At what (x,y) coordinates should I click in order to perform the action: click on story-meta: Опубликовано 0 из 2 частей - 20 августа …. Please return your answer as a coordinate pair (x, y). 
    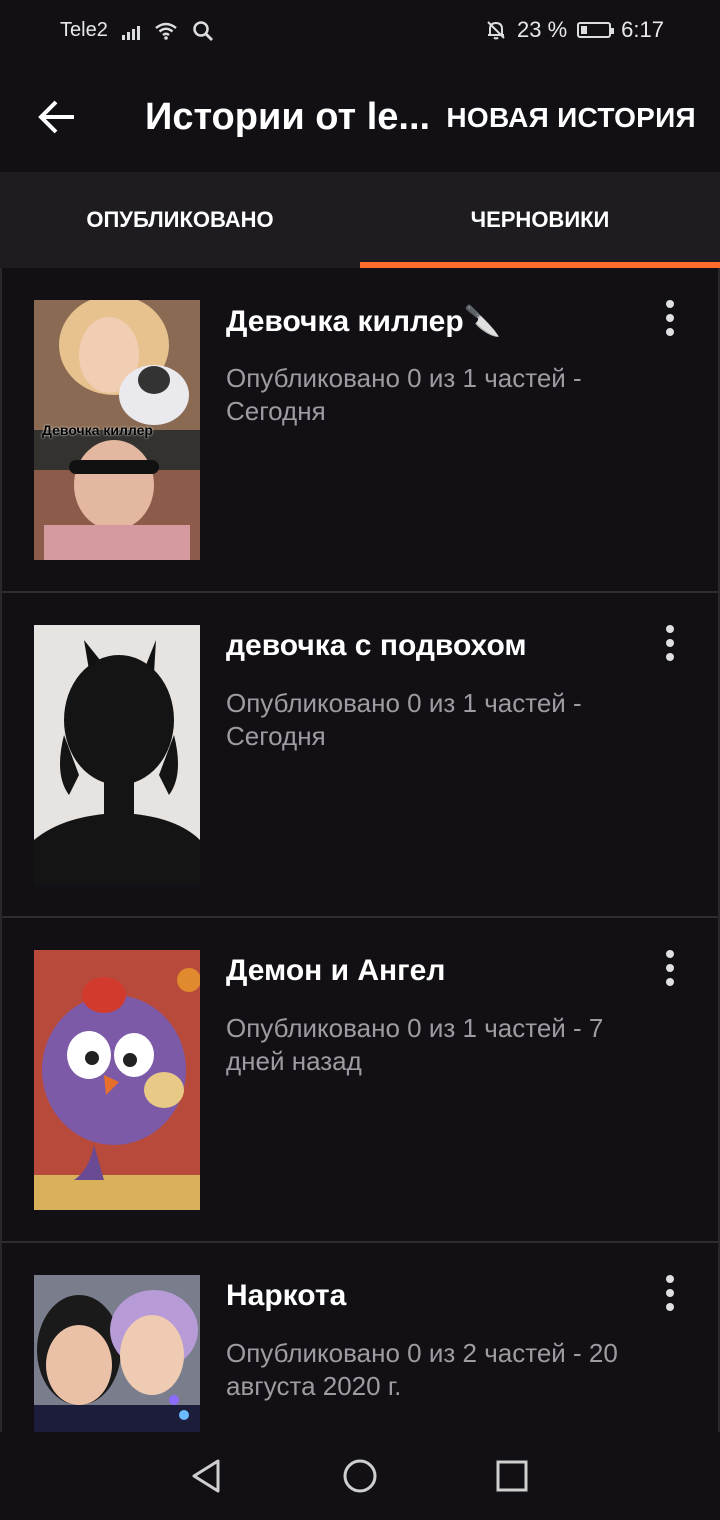
    Looking at the image, I should click on (422, 1369).